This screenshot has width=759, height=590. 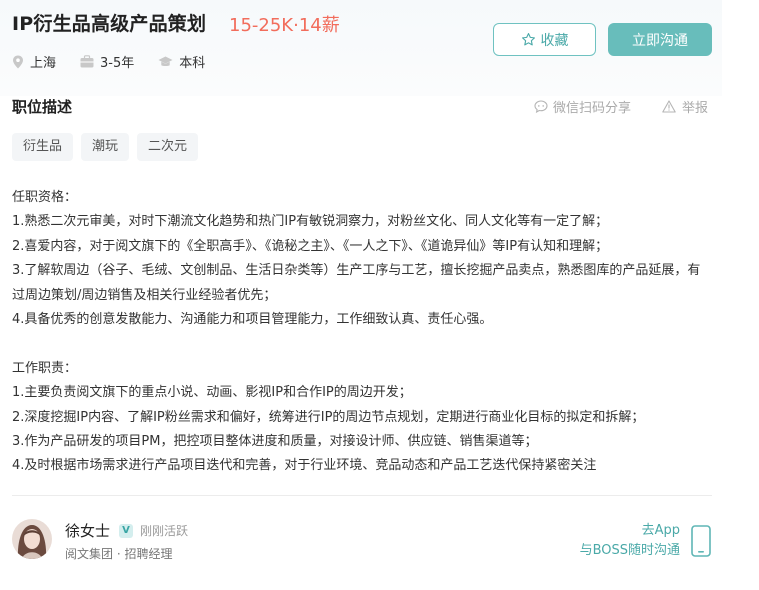 What do you see at coordinates (43, 63) in the screenshot?
I see `location-text: 上海` at bounding box center [43, 63].